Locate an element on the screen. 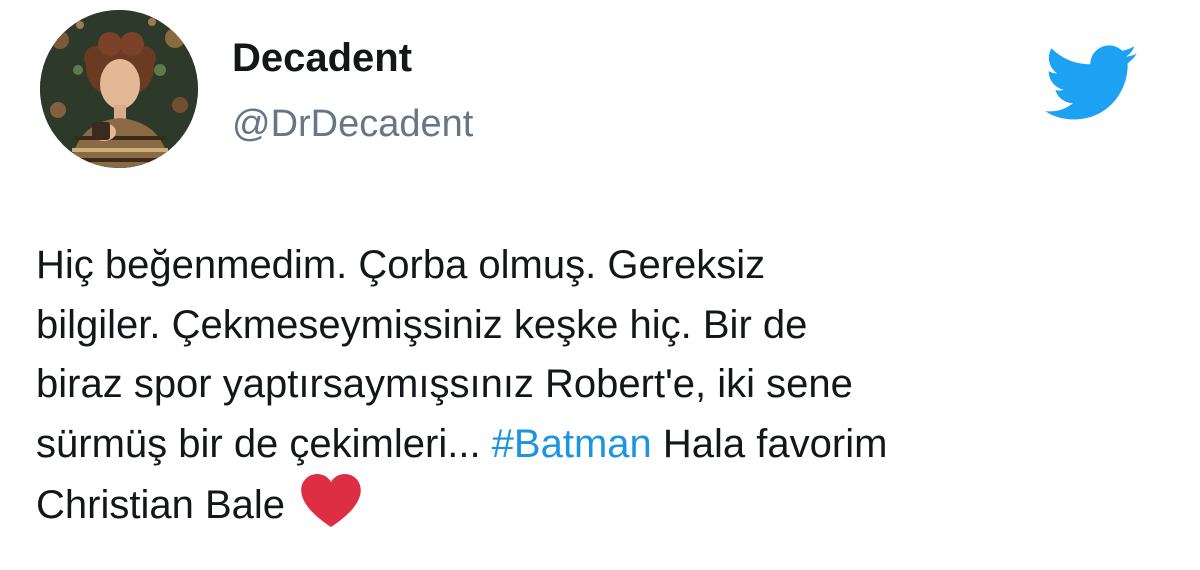 Image resolution: width=1200 pixels, height=570 pixels. twitter-bird-glyph is located at coordinates (1091, 82).